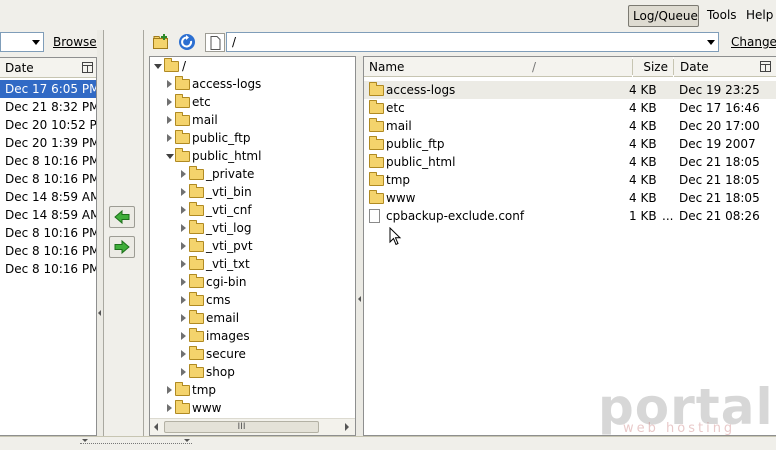  I want to click on arrow-right-icon, so click(122, 247).